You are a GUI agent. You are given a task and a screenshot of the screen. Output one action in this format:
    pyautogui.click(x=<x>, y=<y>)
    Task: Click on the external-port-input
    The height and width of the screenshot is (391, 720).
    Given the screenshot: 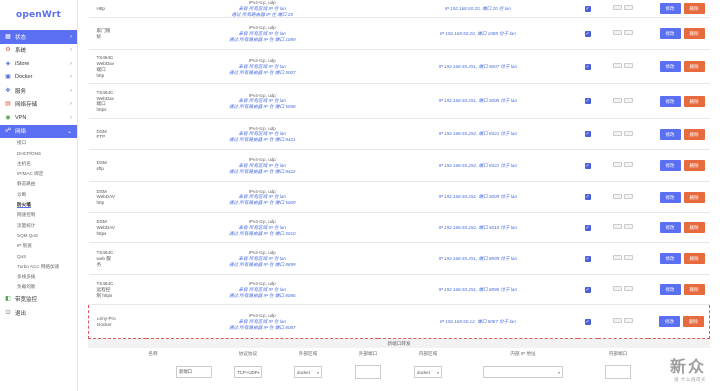 What is the action you would take?
    pyautogui.click(x=368, y=372)
    